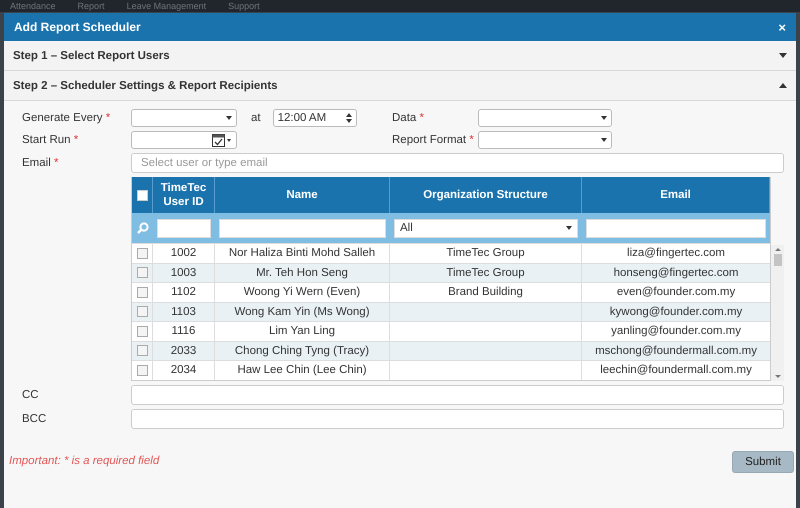  Describe the element at coordinates (302, 350) in the screenshot. I see `table-cell: Chong Ching Tyng (Tracy)` at that location.